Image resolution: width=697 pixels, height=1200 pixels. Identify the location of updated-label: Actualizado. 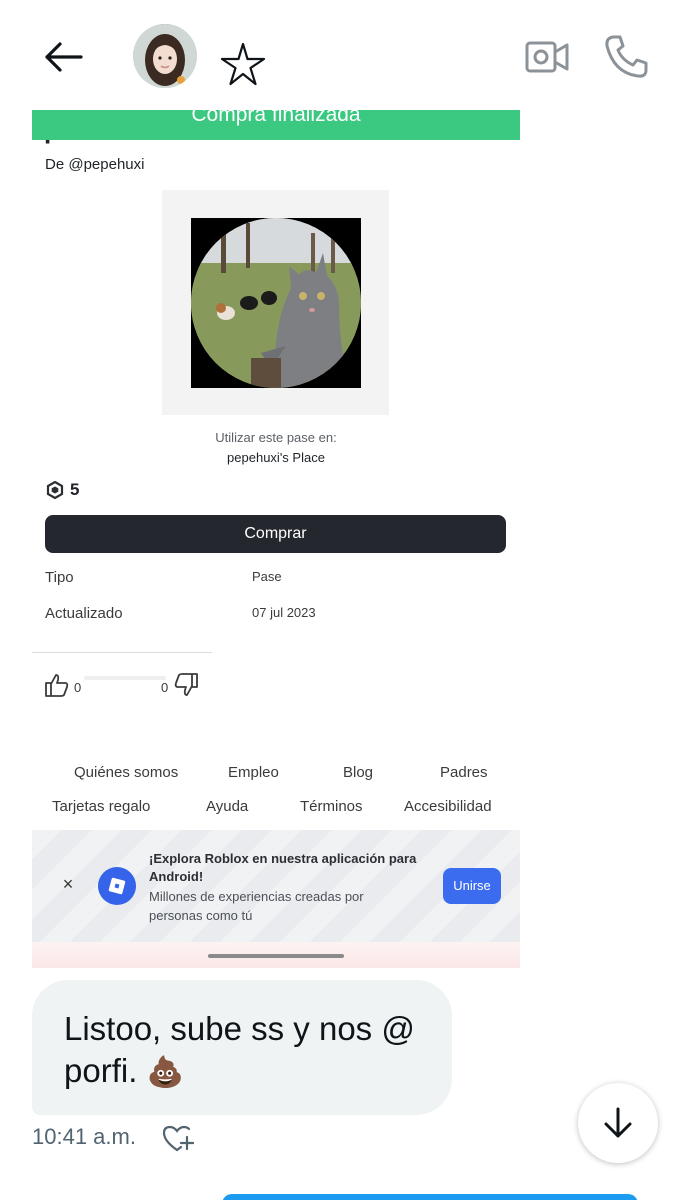
(84, 613).